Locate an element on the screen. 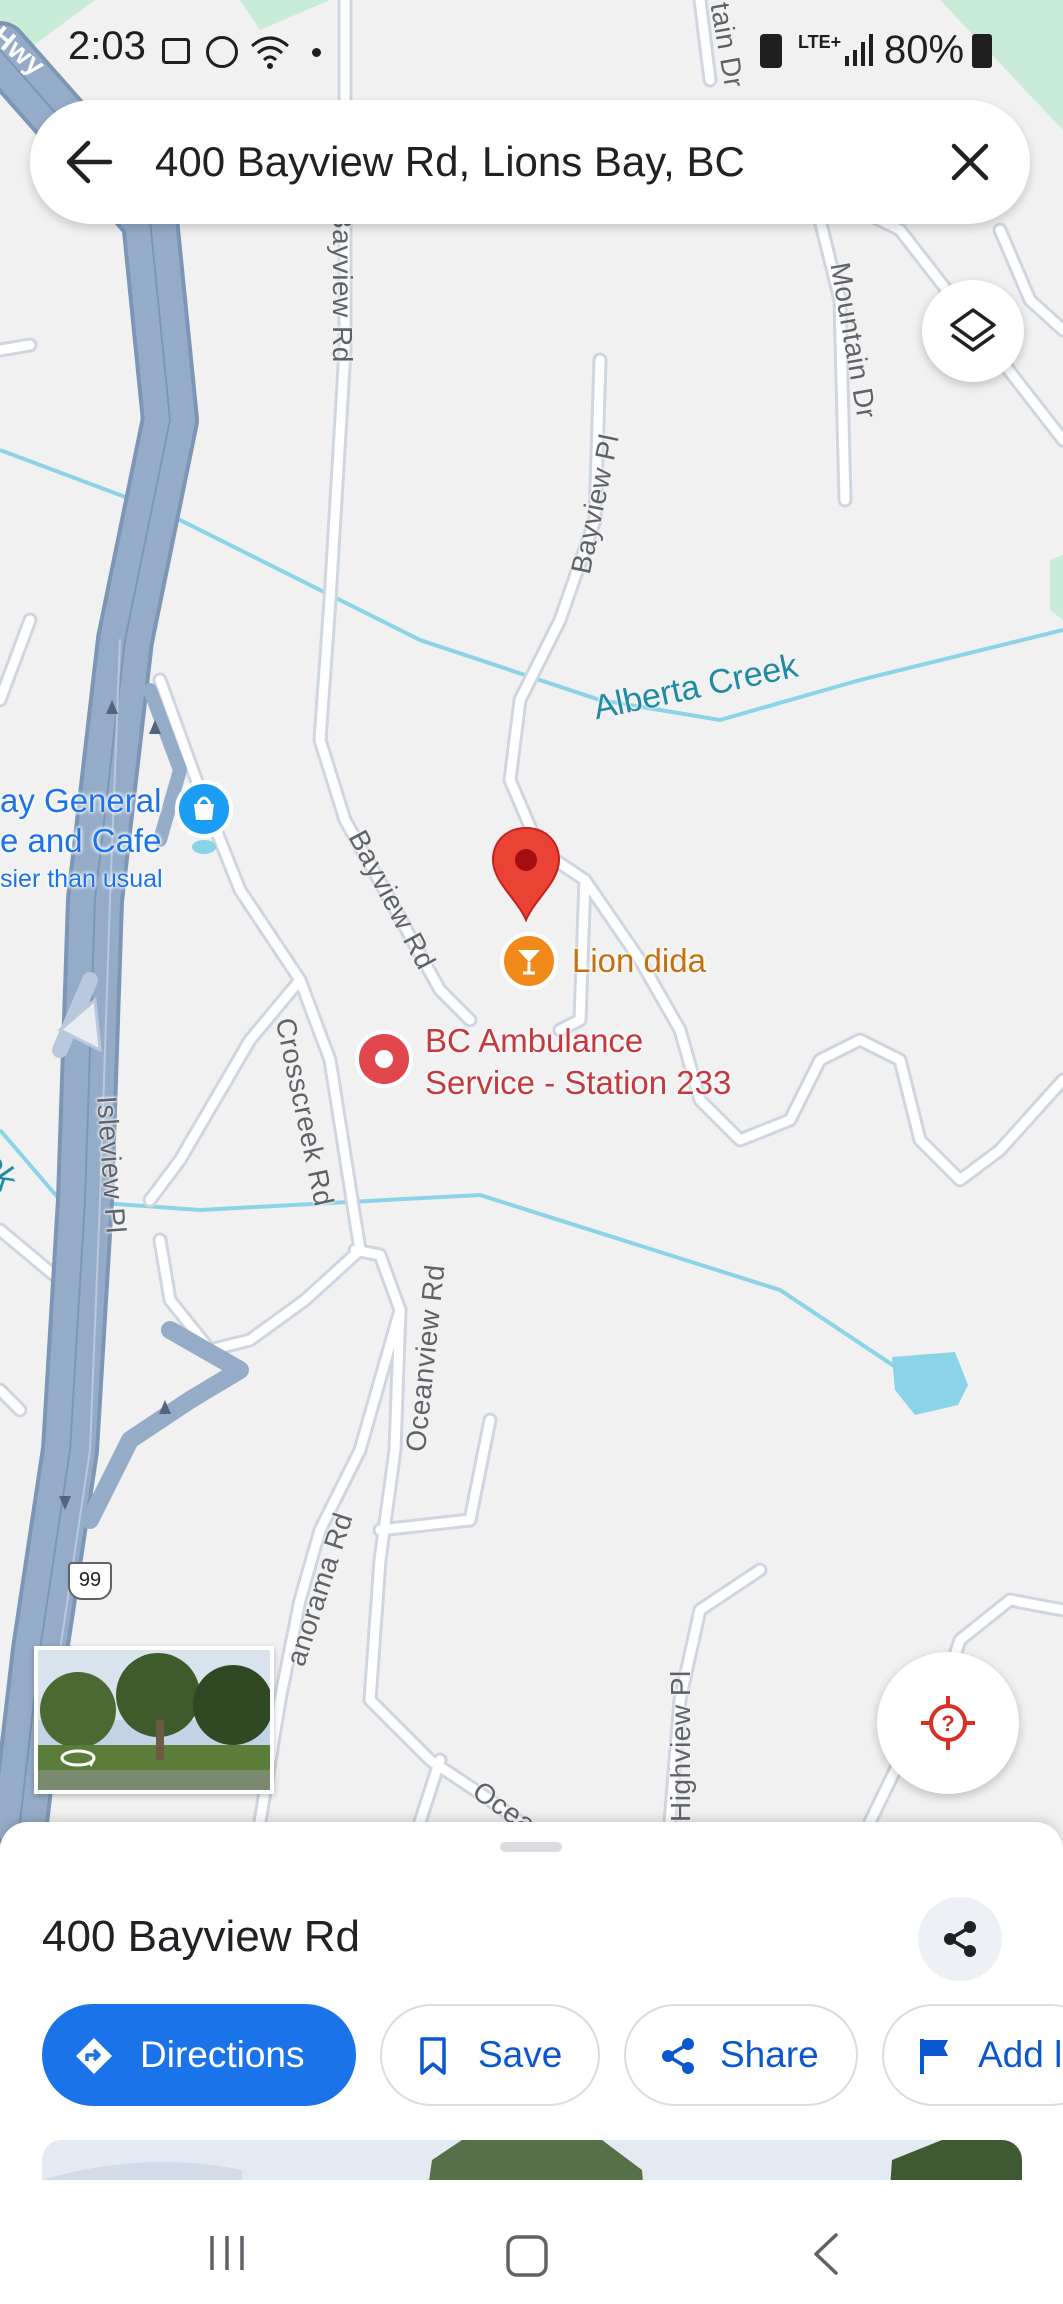 This screenshot has width=1063, height=2304. search-bar: 400 Bayview Rd, Lions Bay, BC is located at coordinates (530, 162).